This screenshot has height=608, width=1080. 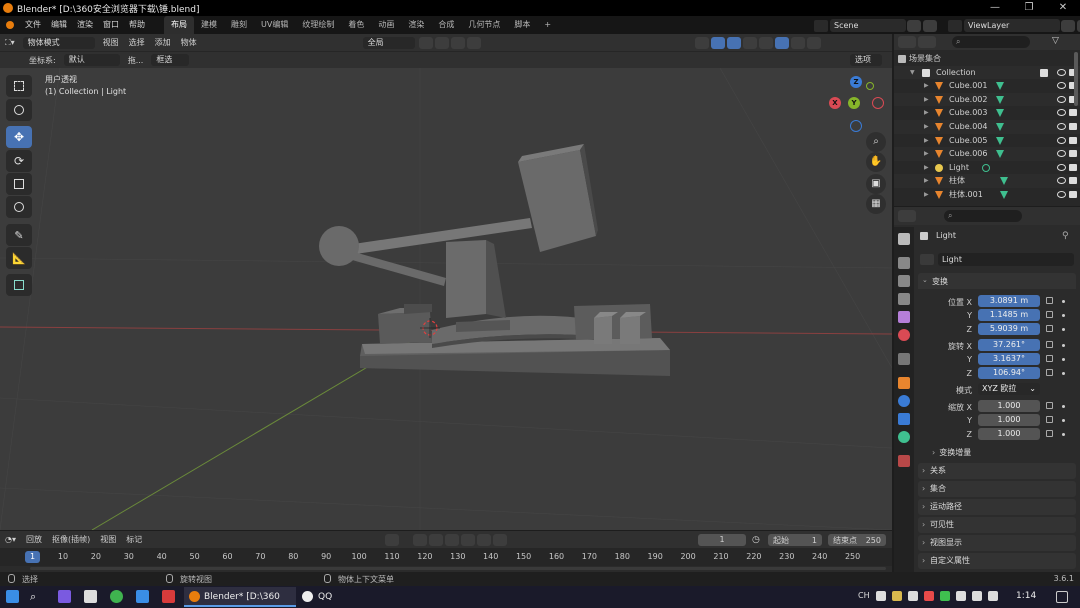 I want to click on light-data-tab-icon, so click(x=904, y=437).